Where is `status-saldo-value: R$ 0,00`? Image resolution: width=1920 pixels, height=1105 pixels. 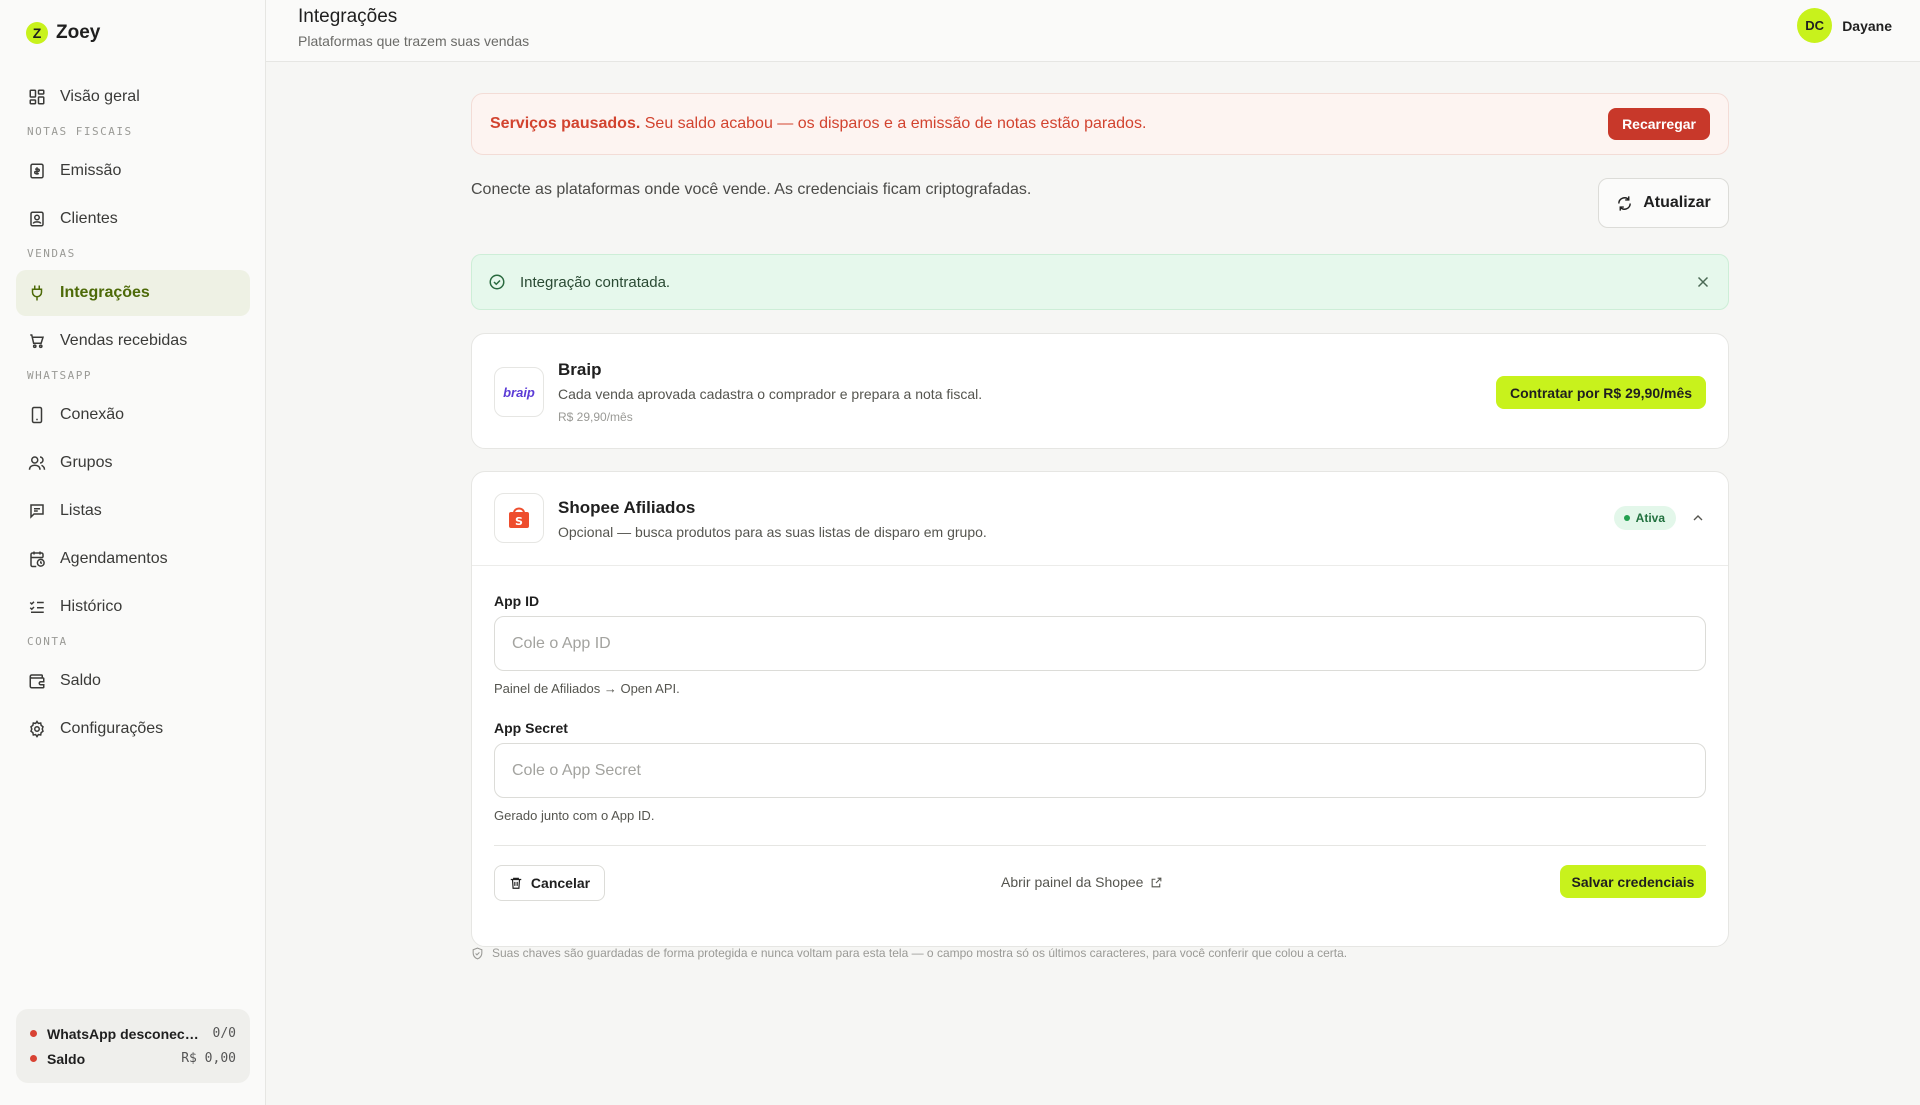
status-saldo-value: R$ 0,00 is located at coordinates (208, 1058).